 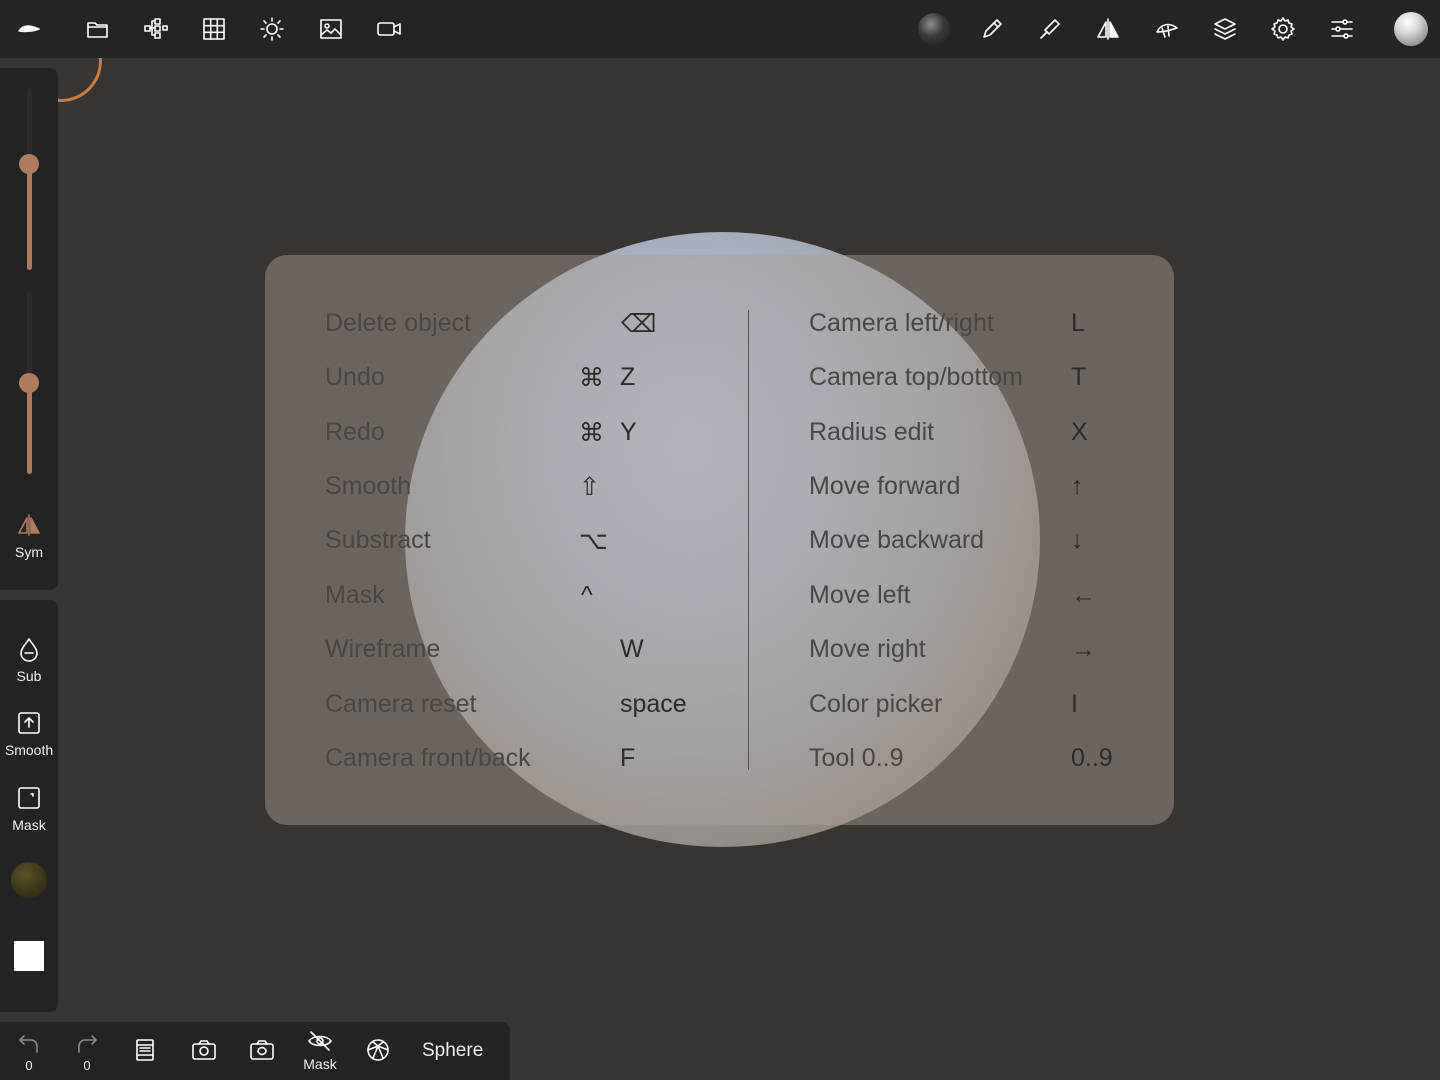 What do you see at coordinates (1092, 758) in the screenshot?
I see `shortcut-key: 0..9` at bounding box center [1092, 758].